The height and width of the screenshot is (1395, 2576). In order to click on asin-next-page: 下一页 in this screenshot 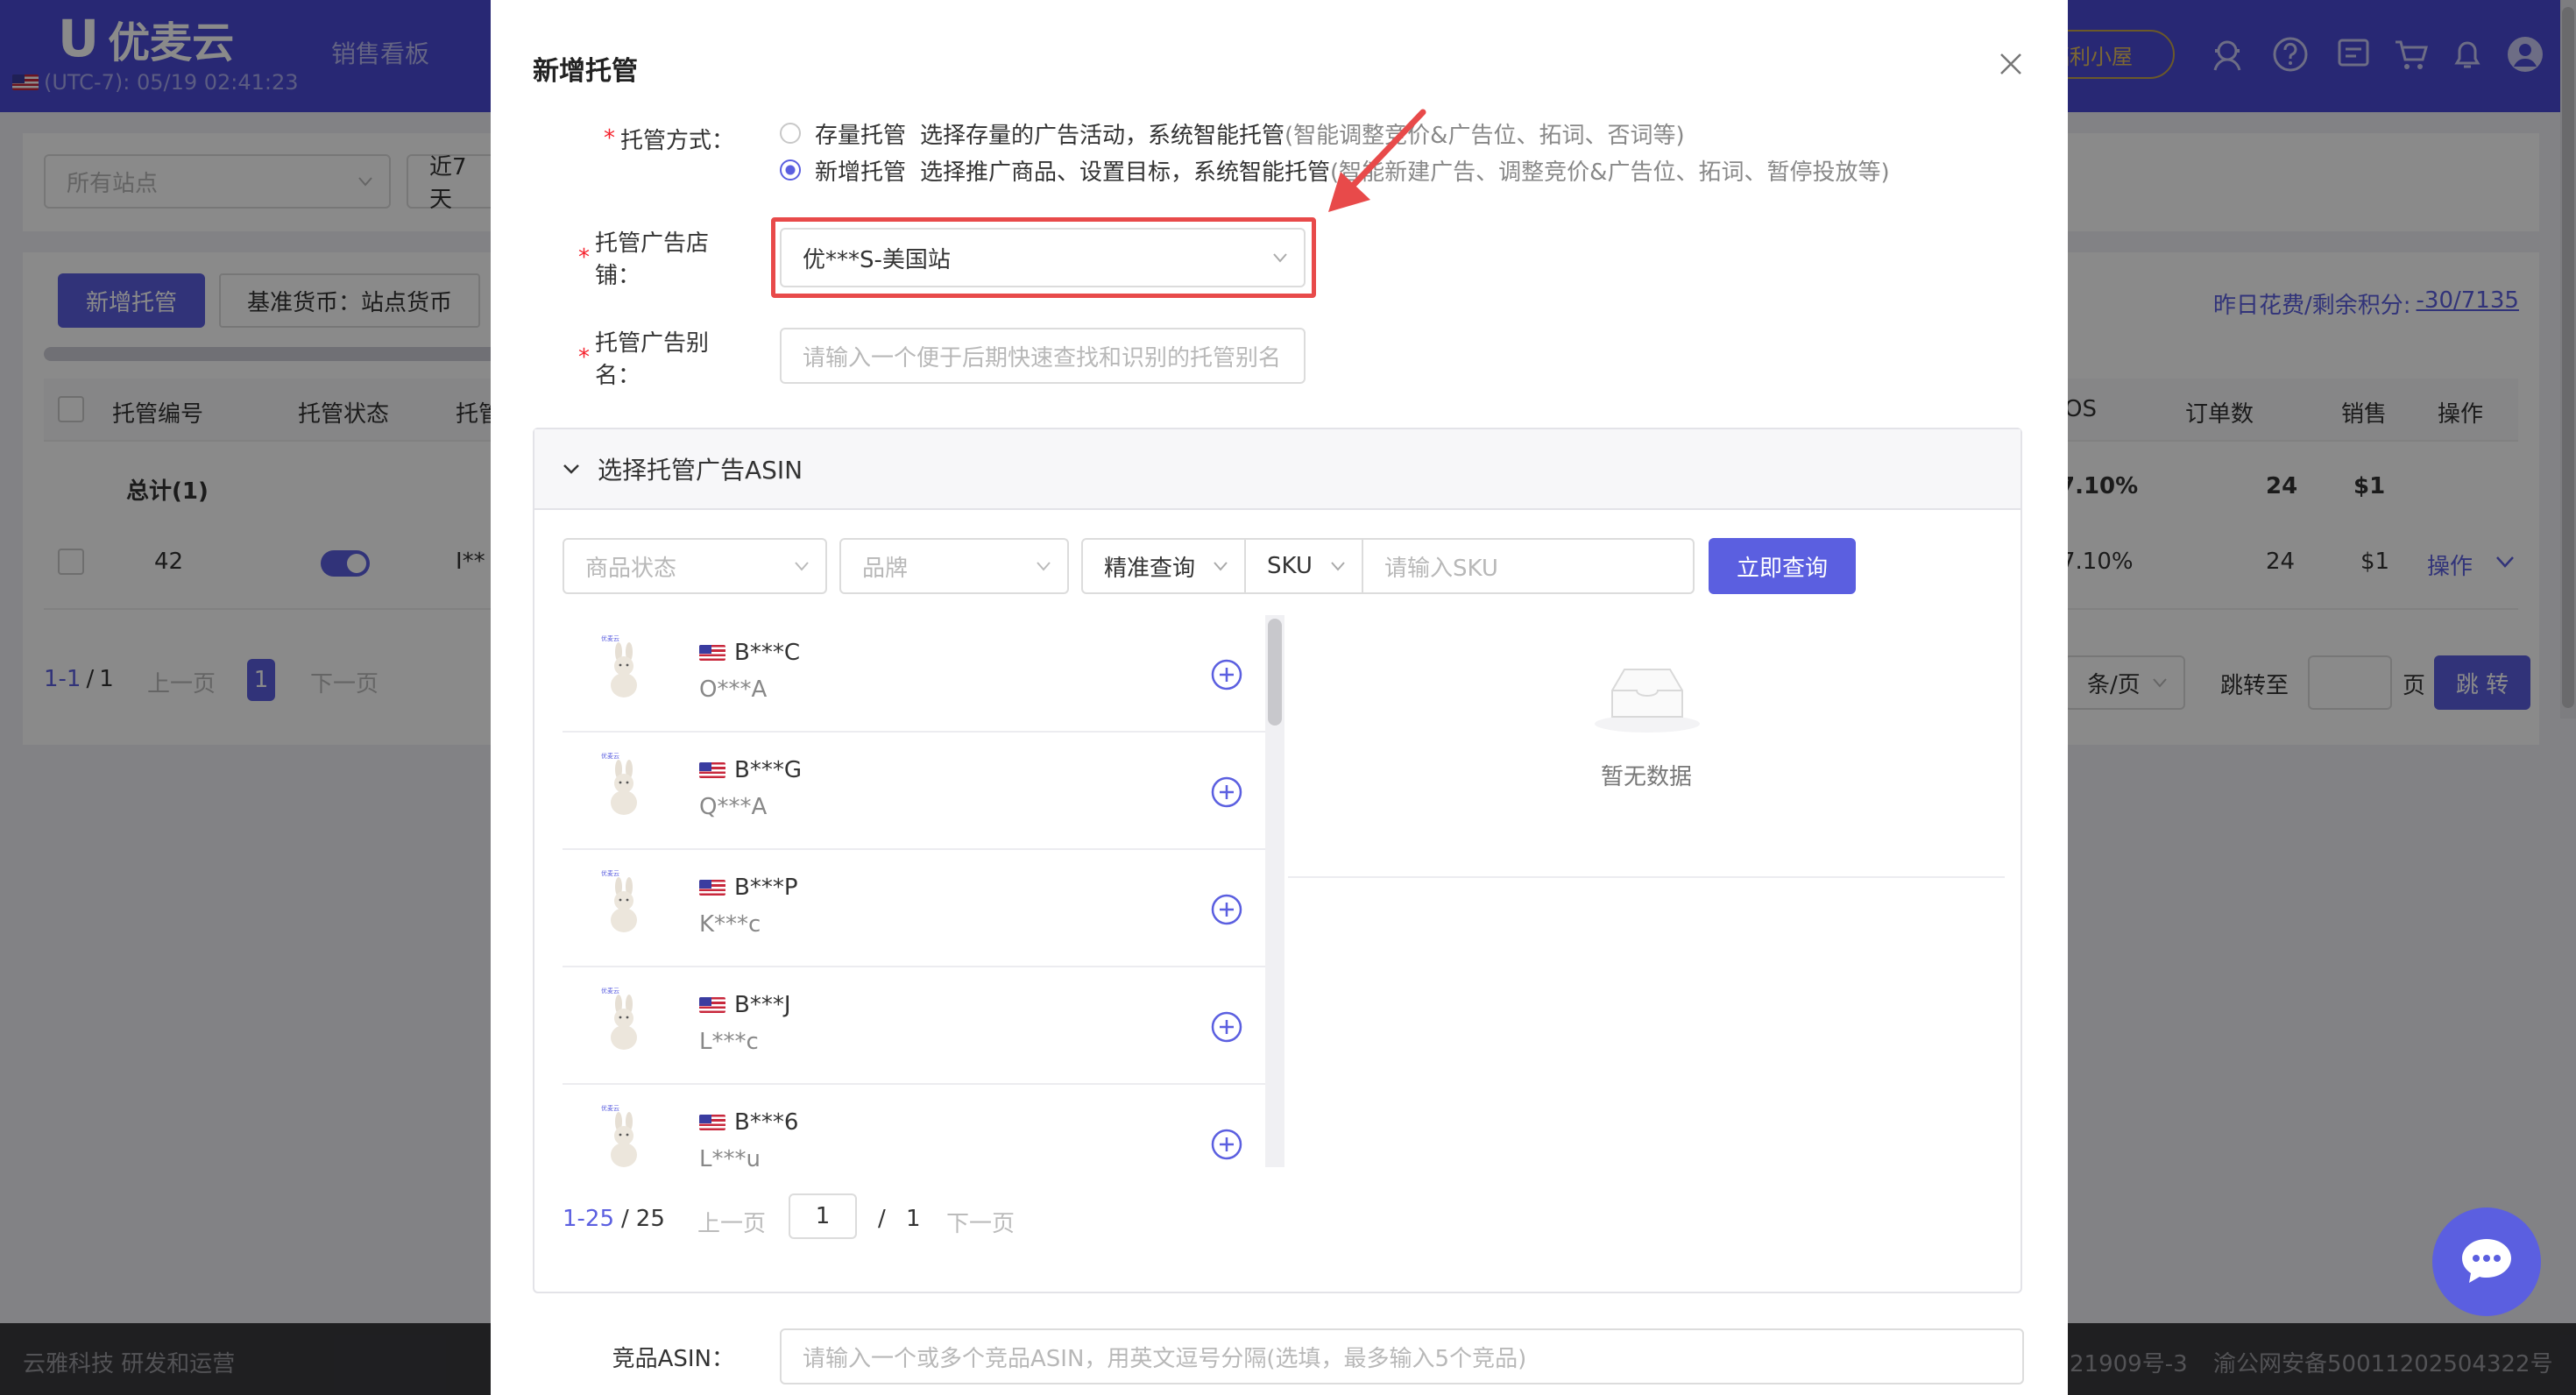, I will do `click(980, 1222)`.